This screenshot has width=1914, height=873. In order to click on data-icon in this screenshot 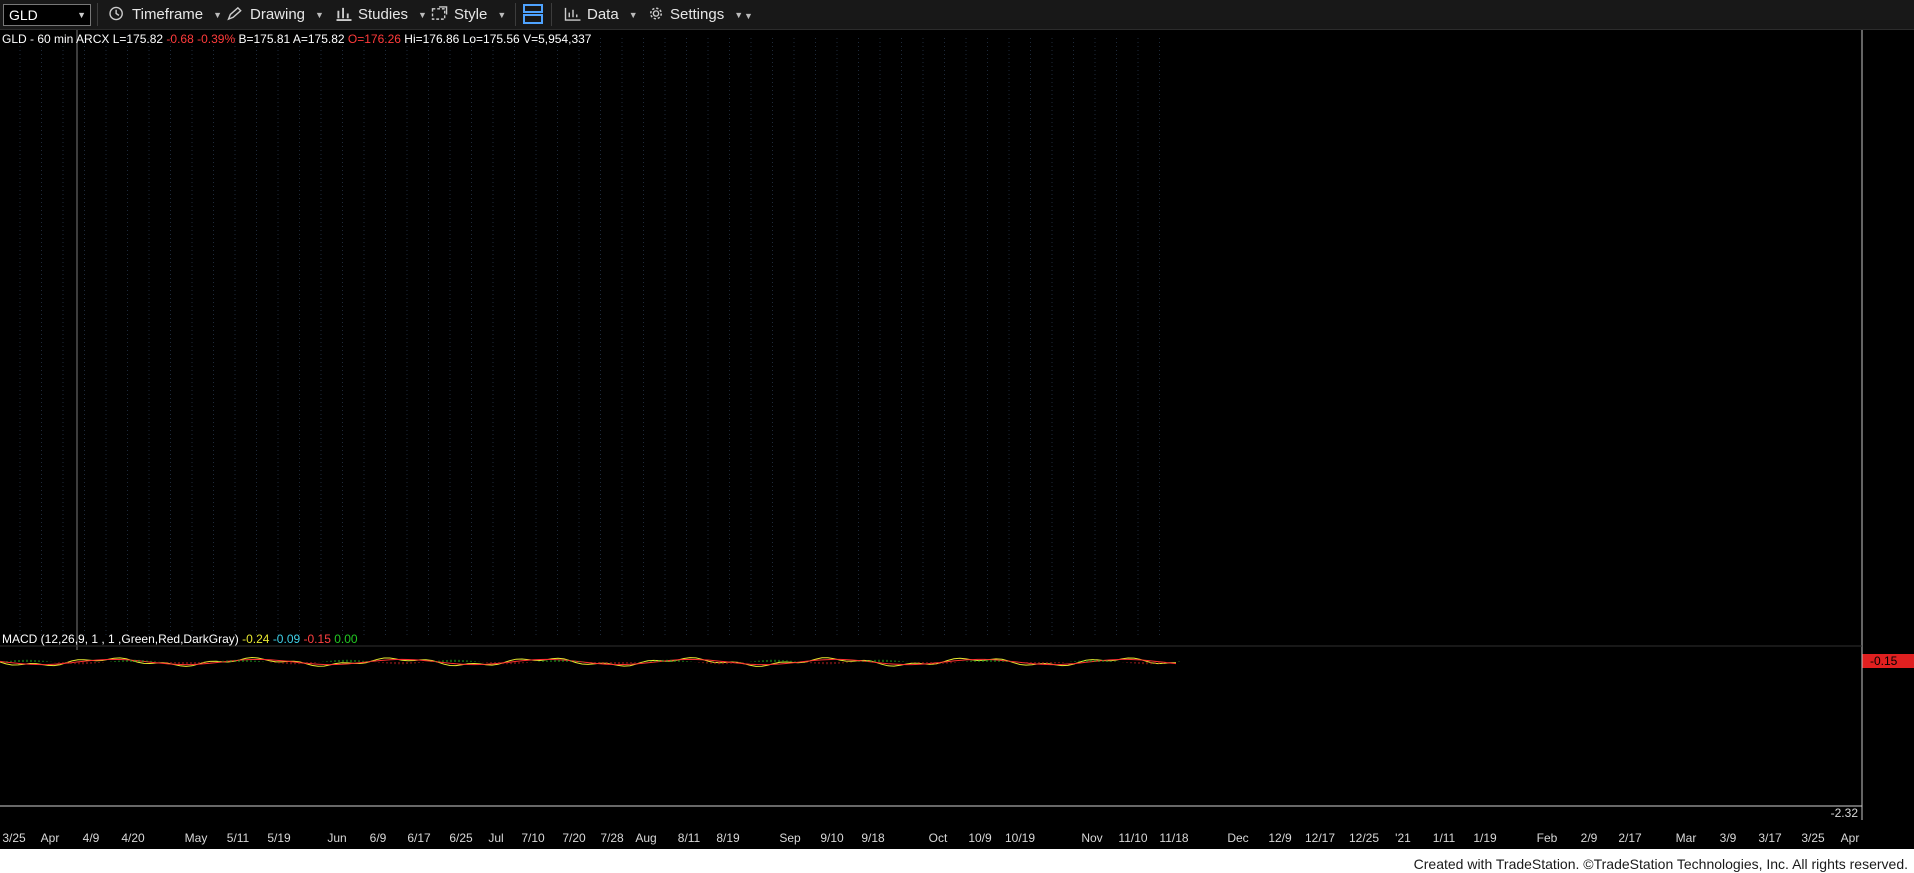, I will do `click(572, 14)`.